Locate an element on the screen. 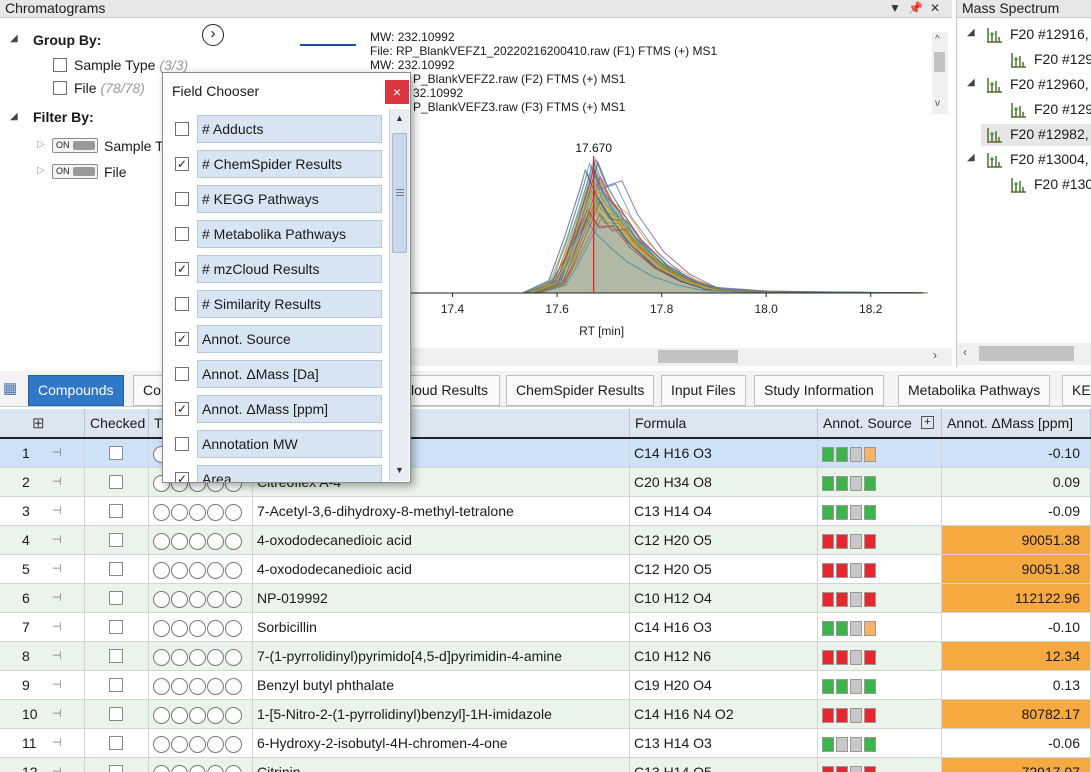  field-chooser-item: ✓ # ChemSpider Results is located at coordinates (274, 163).